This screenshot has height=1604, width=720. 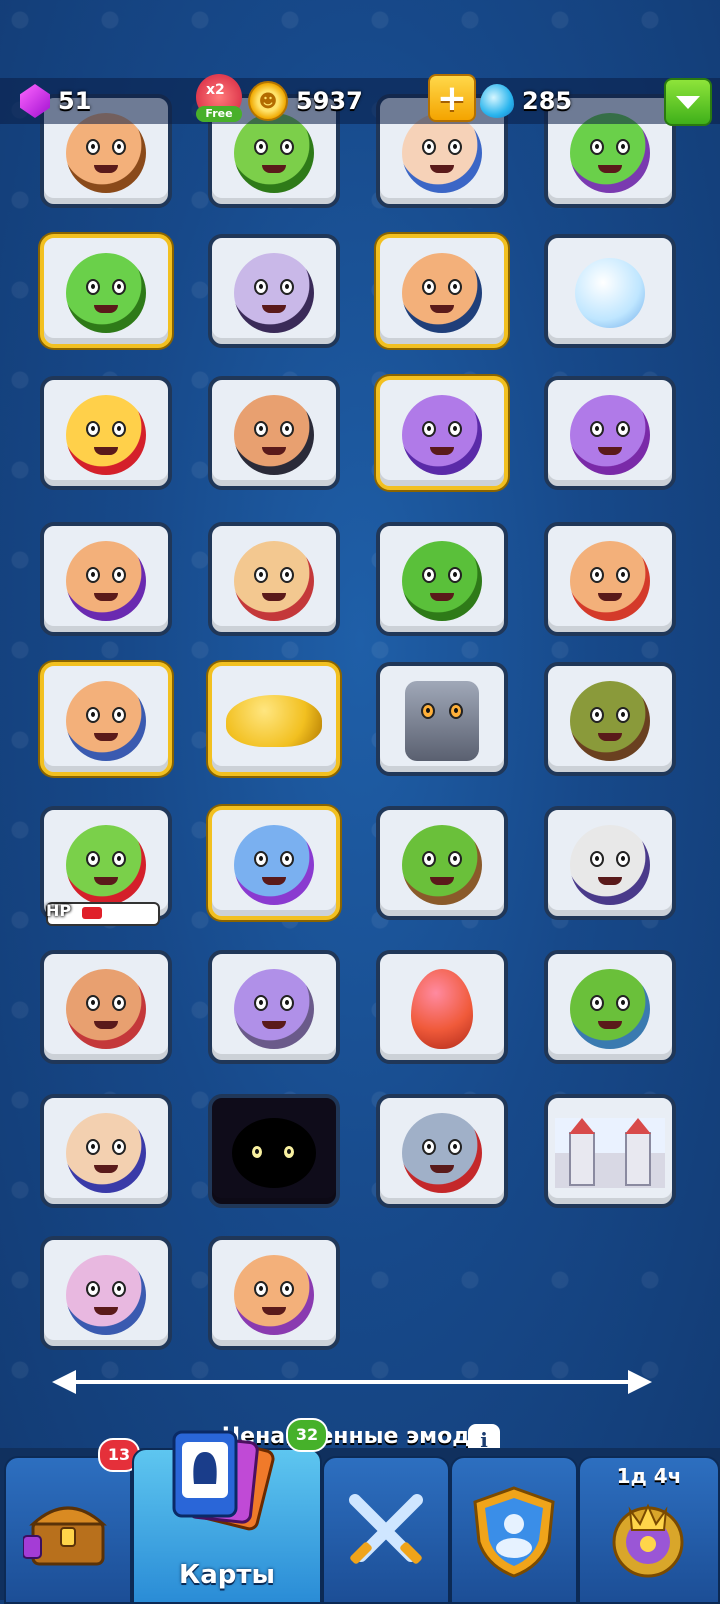 I want to click on emoji-vampire-lady, so click(x=610, y=433).